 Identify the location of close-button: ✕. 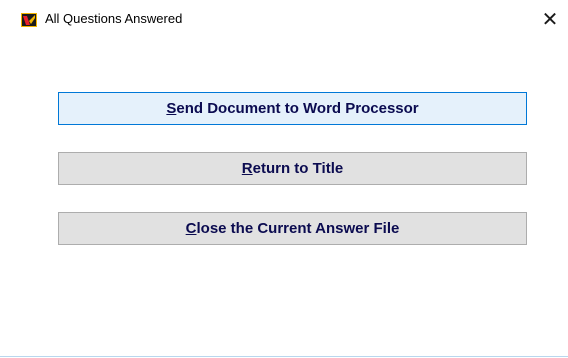
(550, 19).